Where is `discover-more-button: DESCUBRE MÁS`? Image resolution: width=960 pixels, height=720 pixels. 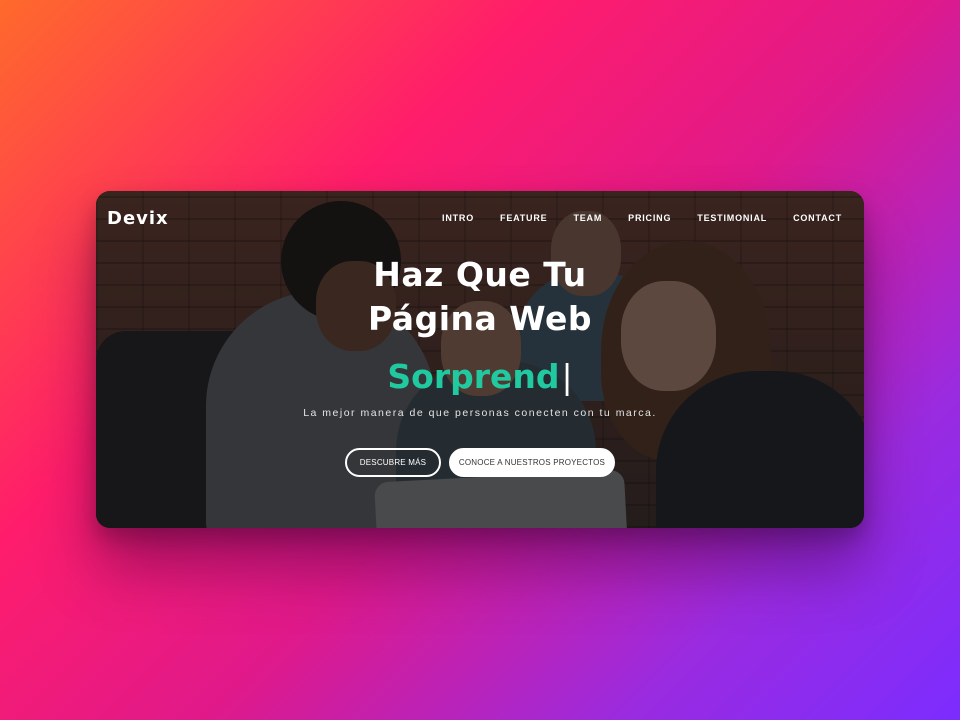
discover-more-button: DESCUBRE MÁS is located at coordinates (393, 462).